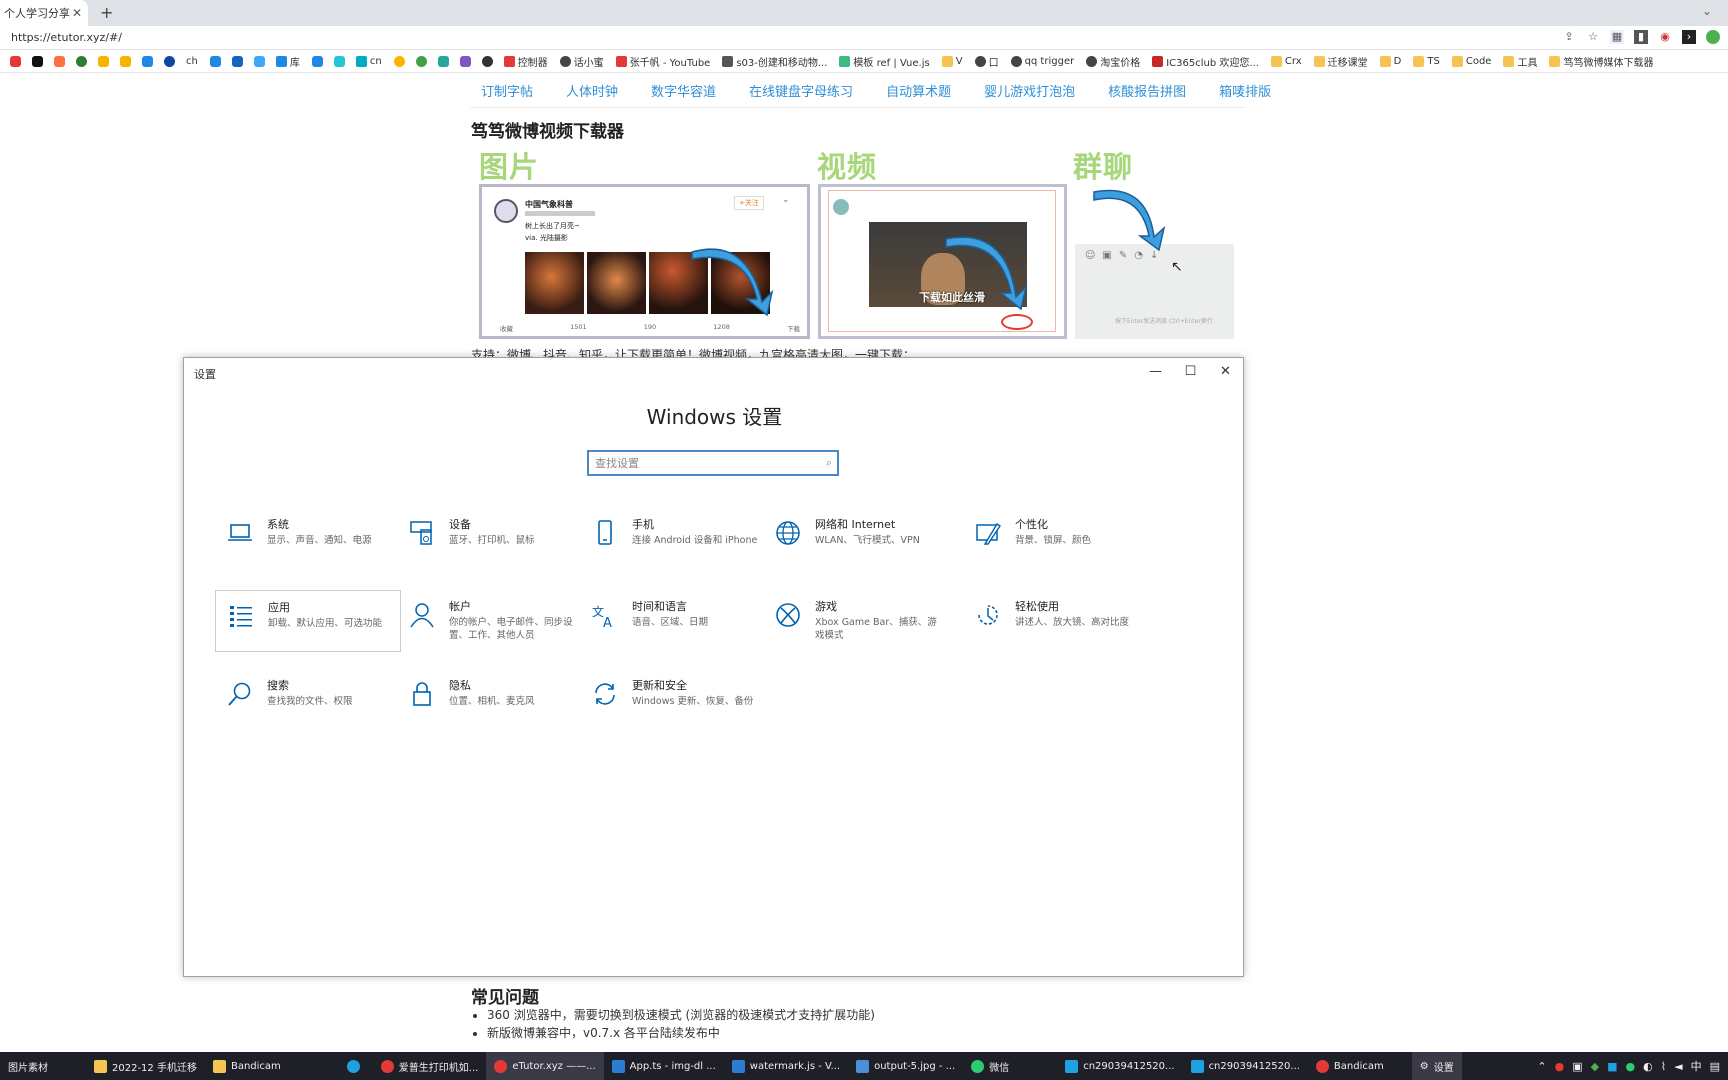 Image resolution: width=1728 pixels, height=1080 pixels. I want to click on extension-icon: ▮, so click(1641, 37).